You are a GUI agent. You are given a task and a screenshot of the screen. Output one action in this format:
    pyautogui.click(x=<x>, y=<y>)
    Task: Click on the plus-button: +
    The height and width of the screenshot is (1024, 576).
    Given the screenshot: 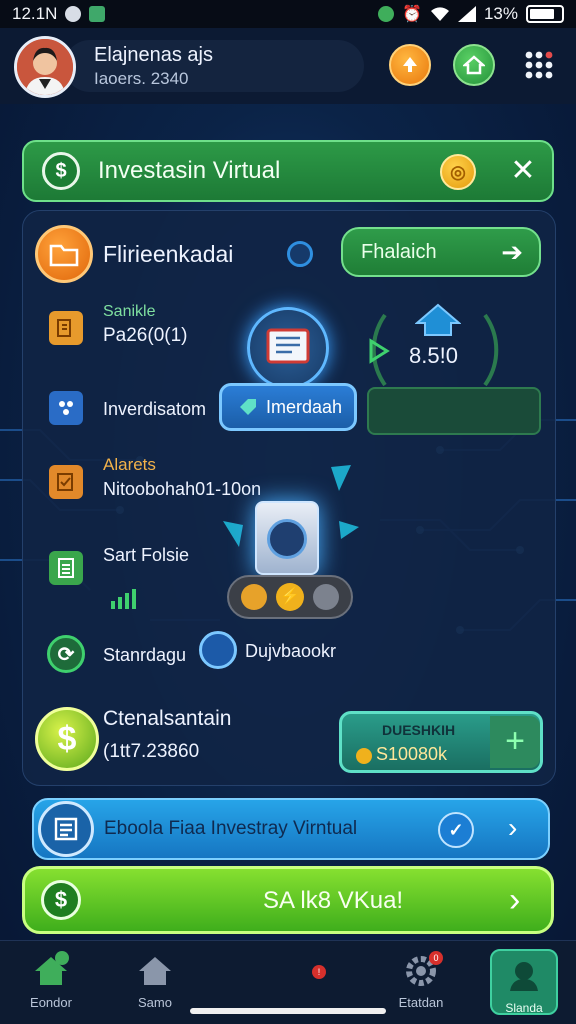 What is the action you would take?
    pyautogui.click(x=515, y=742)
    